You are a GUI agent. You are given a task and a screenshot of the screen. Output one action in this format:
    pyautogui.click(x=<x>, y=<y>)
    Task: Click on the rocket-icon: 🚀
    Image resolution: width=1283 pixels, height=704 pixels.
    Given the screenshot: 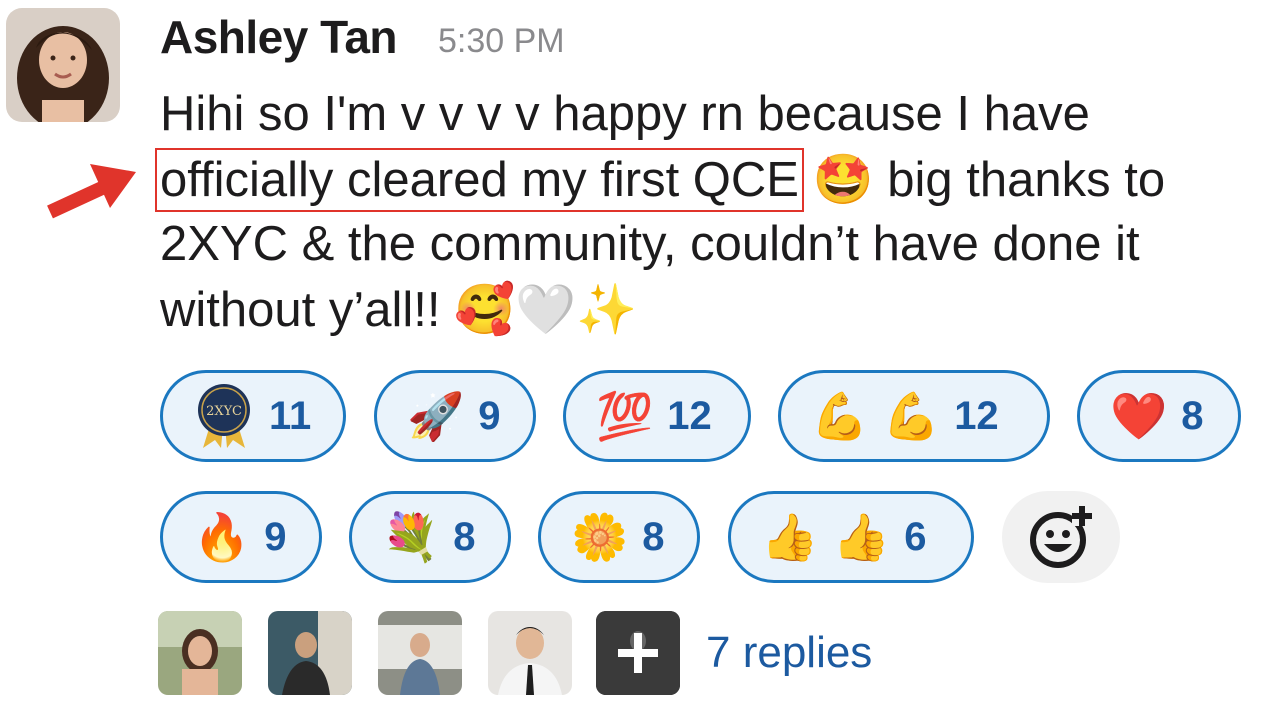 What is the action you would take?
    pyautogui.click(x=436, y=416)
    